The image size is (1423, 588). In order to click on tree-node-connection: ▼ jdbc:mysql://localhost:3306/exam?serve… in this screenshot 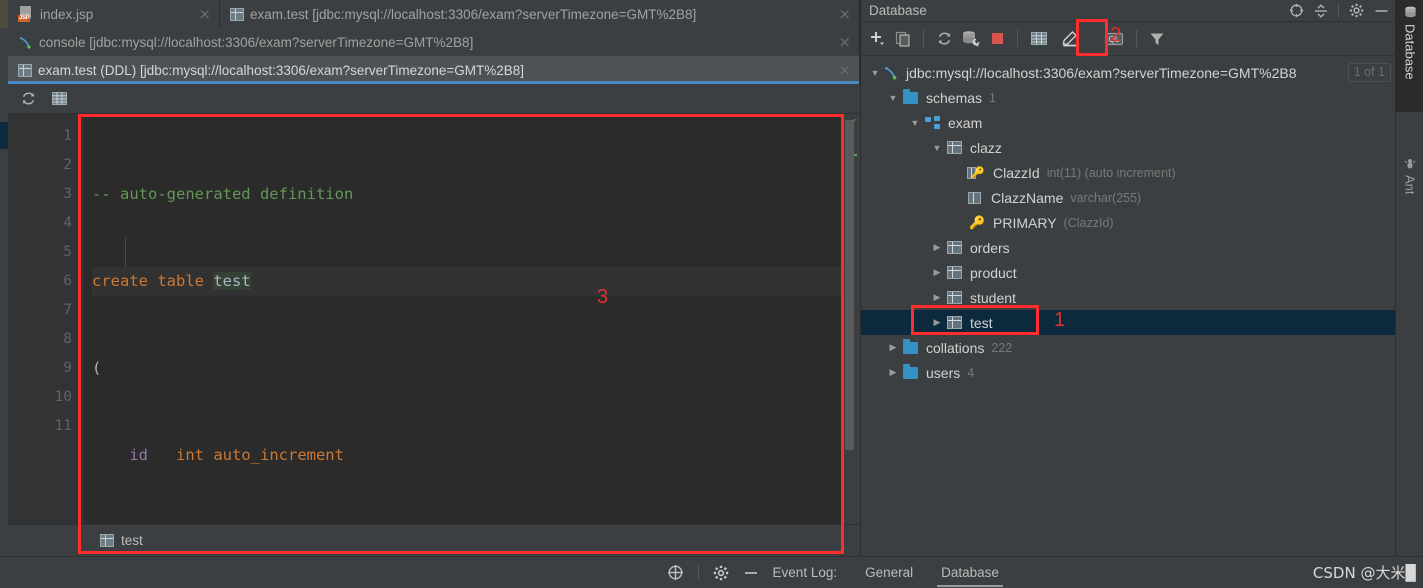, I will do `click(1128, 72)`.